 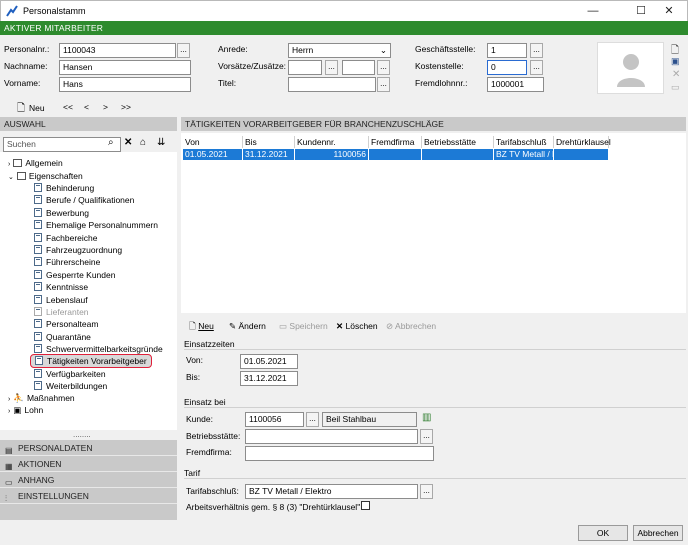 What do you see at coordinates (70, 386) in the screenshot?
I see `tree-item-weiterbildungen: Weiterbildungen` at bounding box center [70, 386].